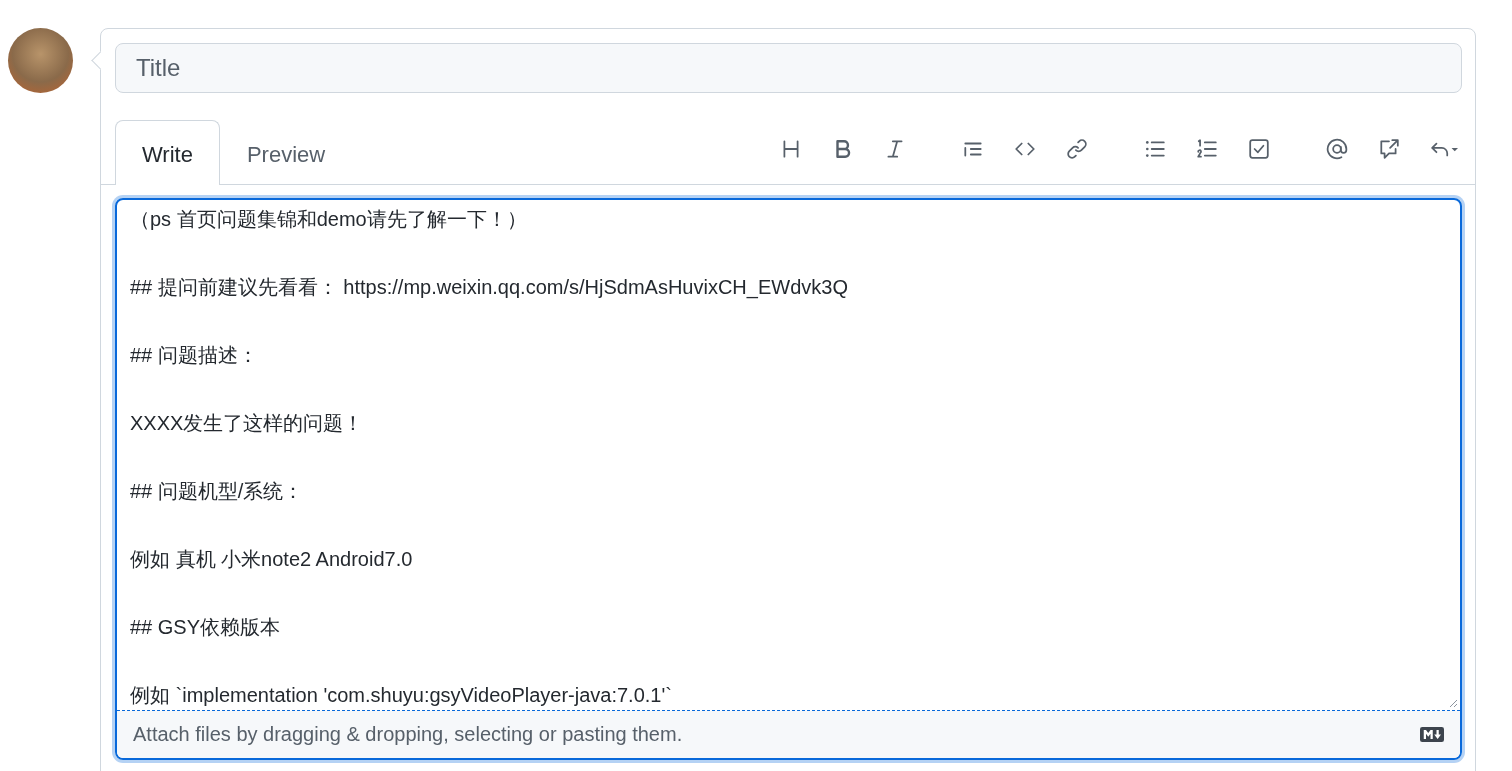 The height and width of the screenshot is (771, 1512). What do you see at coordinates (194, 355) in the screenshot?
I see `text-line: ## 问题描述：` at bounding box center [194, 355].